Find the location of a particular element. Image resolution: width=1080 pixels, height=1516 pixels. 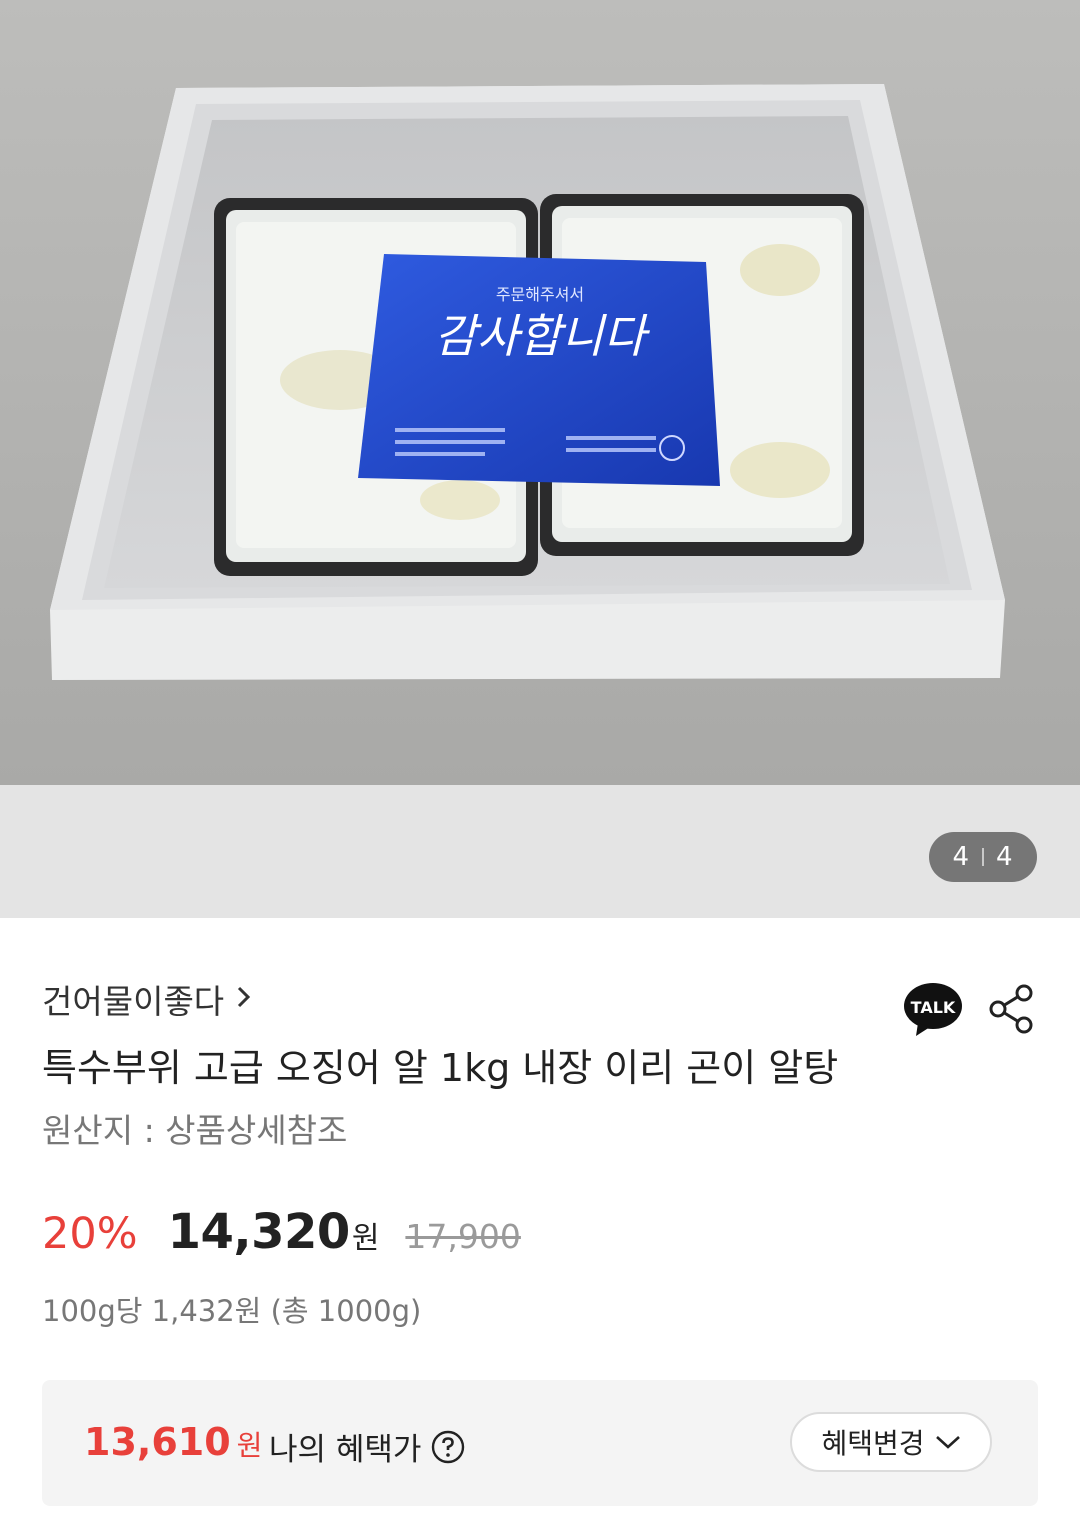

benefit-label: 나의 혜택가 is located at coordinates (367, 1446).